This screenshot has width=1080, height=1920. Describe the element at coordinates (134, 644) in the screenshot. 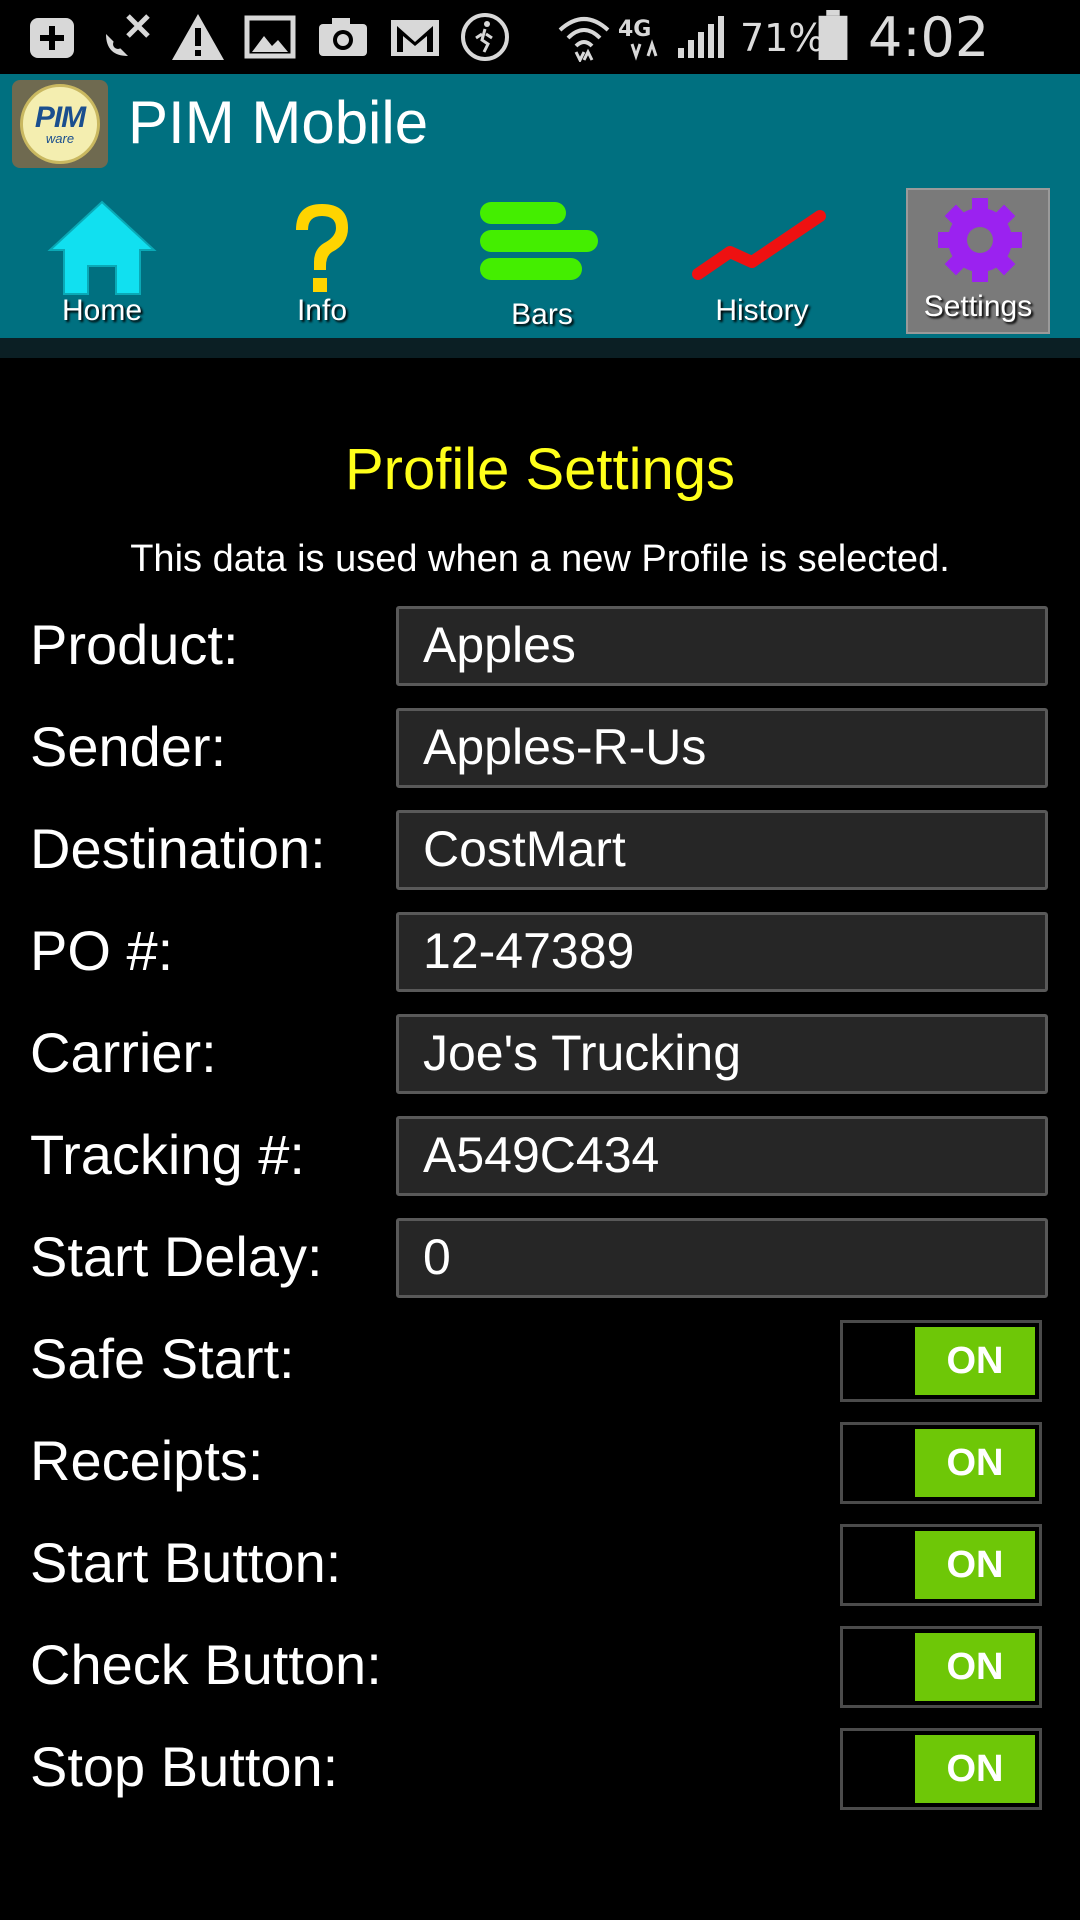

I see `product-label: Product:` at that location.